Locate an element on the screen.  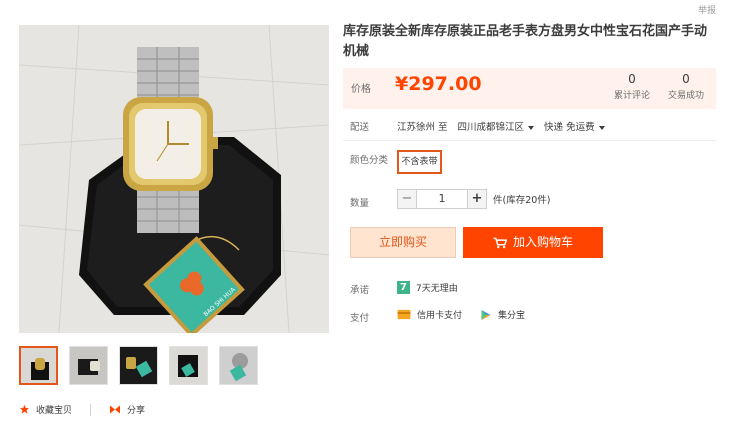
shipping-method: 快递 免运费 is located at coordinates (574, 126).